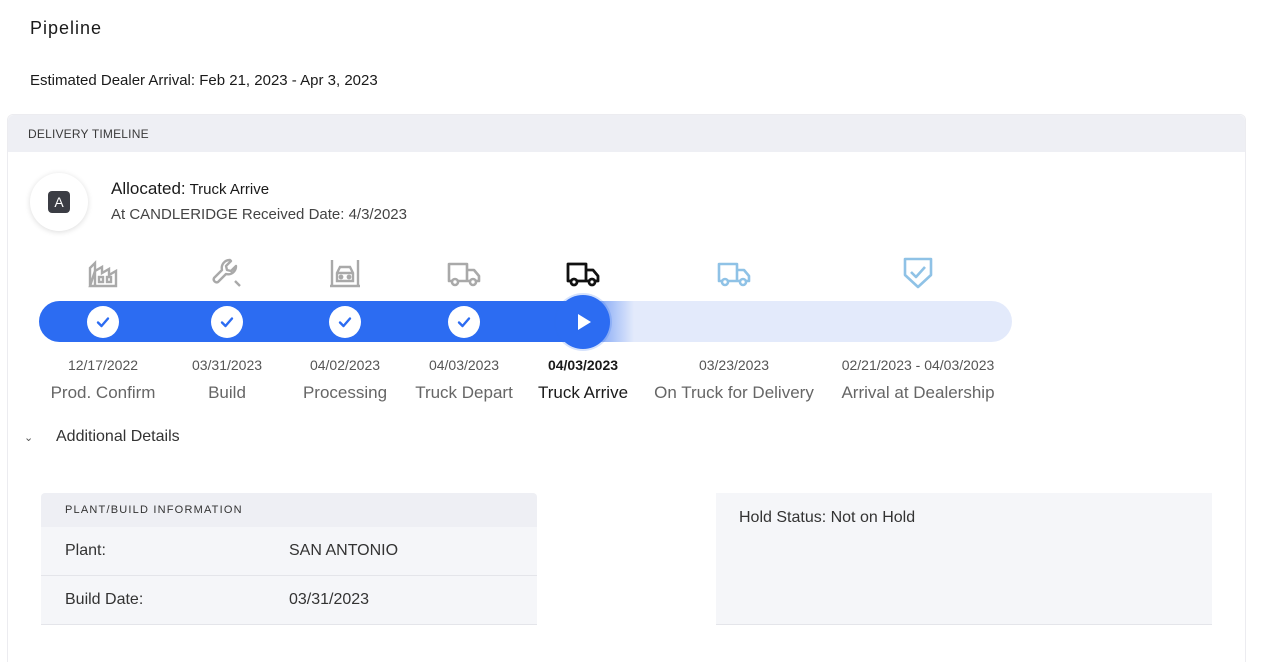 The width and height of the screenshot is (1279, 662). Describe the element at coordinates (344, 550) in the screenshot. I see `row-value: SAN ANTONIO` at that location.